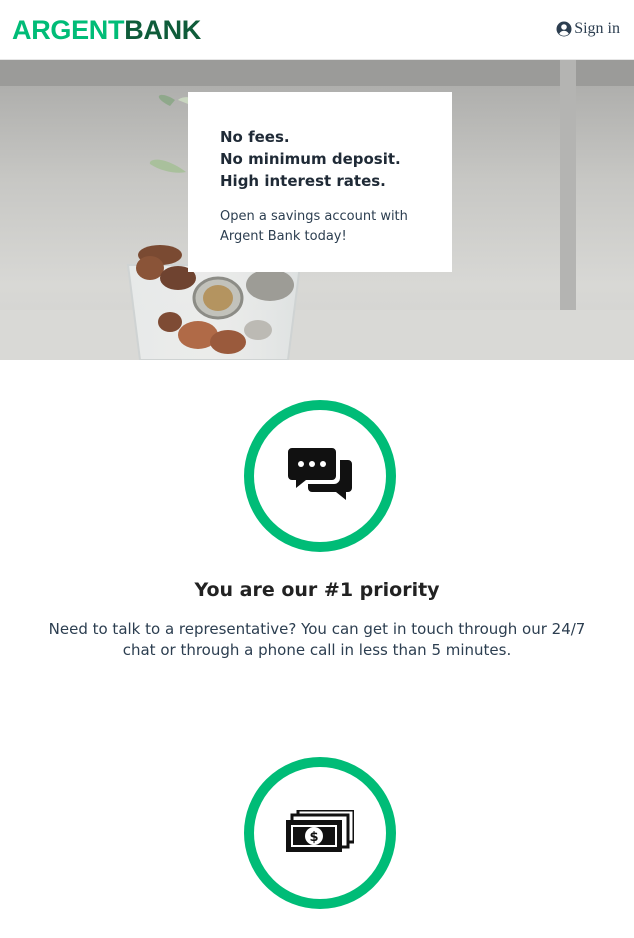 This screenshot has width=634, height=938. What do you see at coordinates (597, 28) in the screenshot?
I see `sign-in-label: Sign in` at bounding box center [597, 28].